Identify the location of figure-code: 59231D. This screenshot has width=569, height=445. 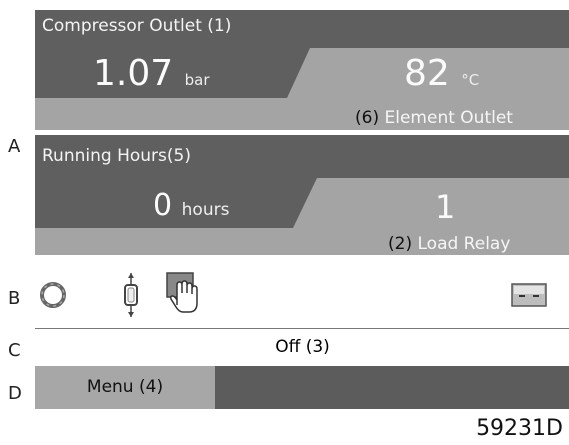
(519, 428).